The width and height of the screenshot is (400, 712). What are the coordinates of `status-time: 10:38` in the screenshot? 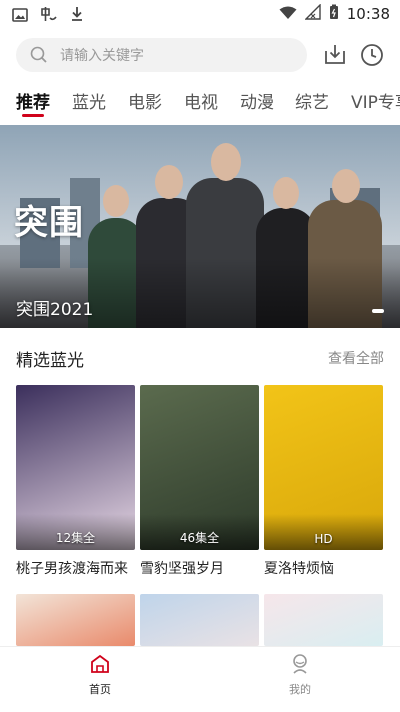 It's located at (368, 14).